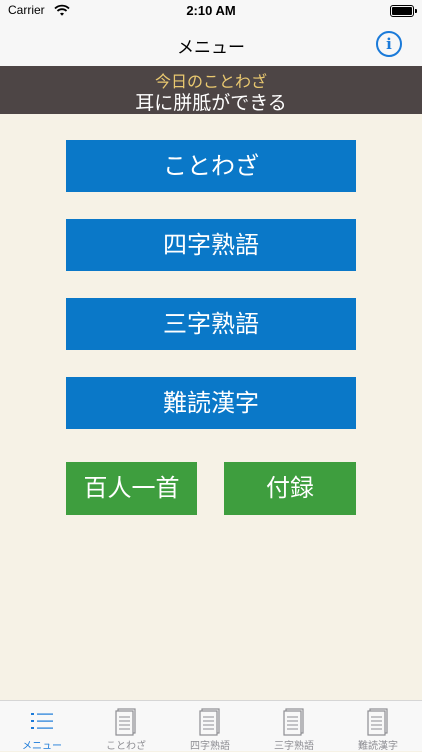 This screenshot has width=422, height=752. What do you see at coordinates (211, 166) in the screenshot?
I see `kotowaza-button: ことわざ` at bounding box center [211, 166].